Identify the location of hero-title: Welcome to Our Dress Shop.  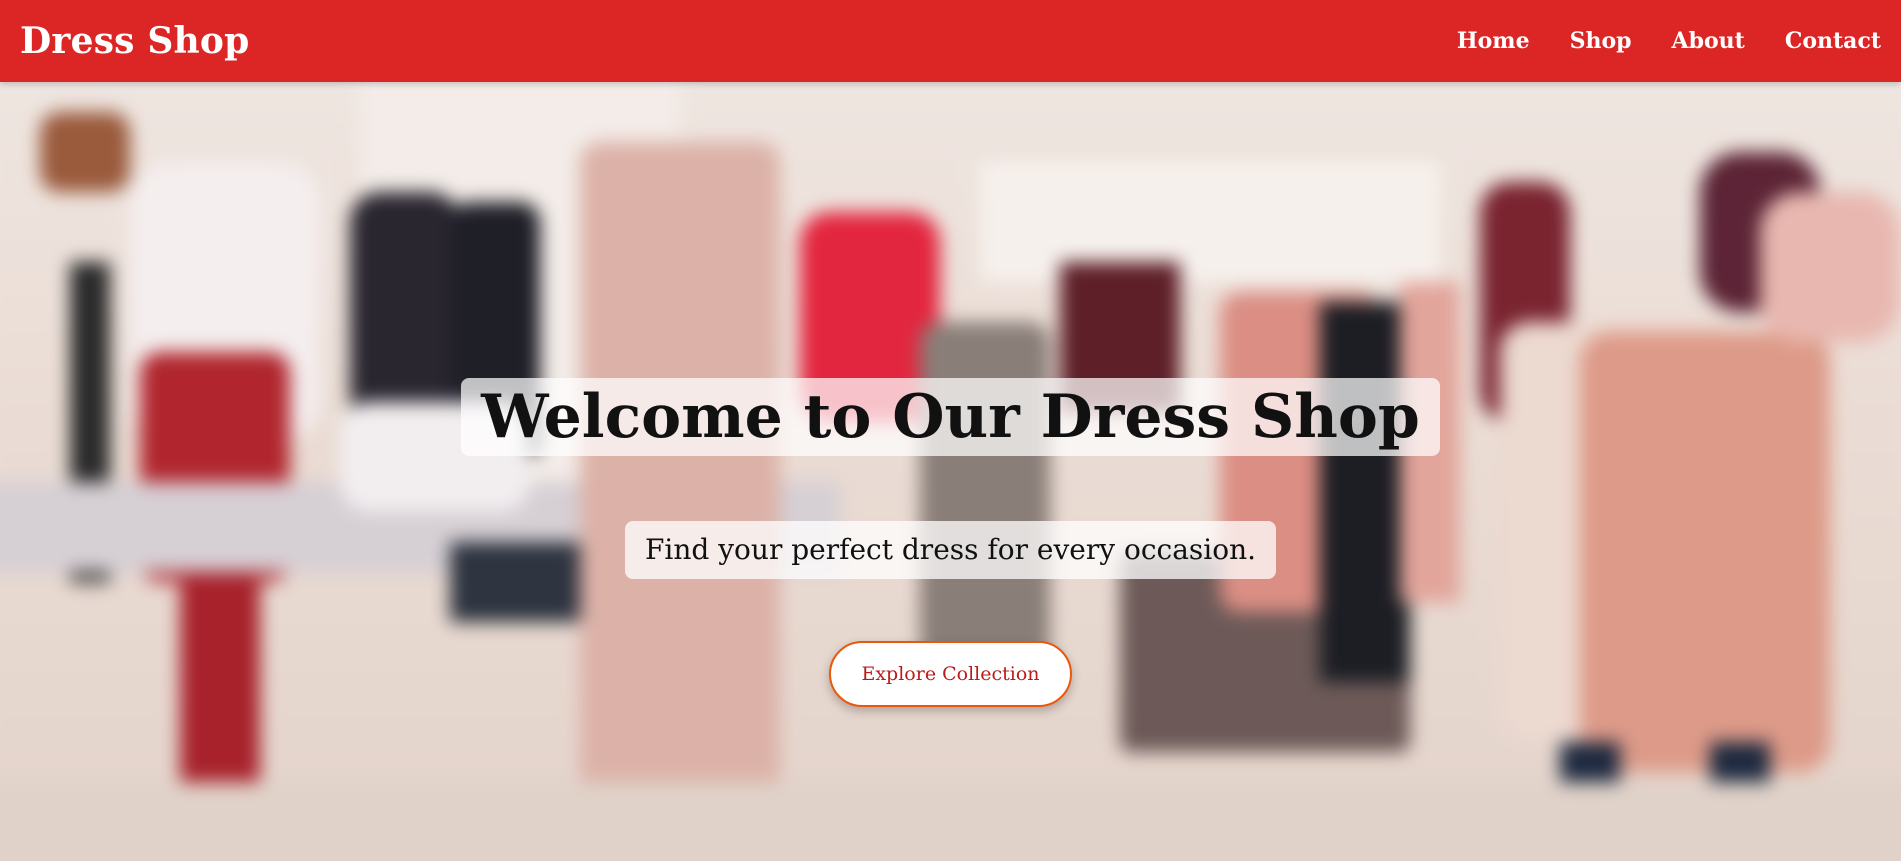
(950, 417).